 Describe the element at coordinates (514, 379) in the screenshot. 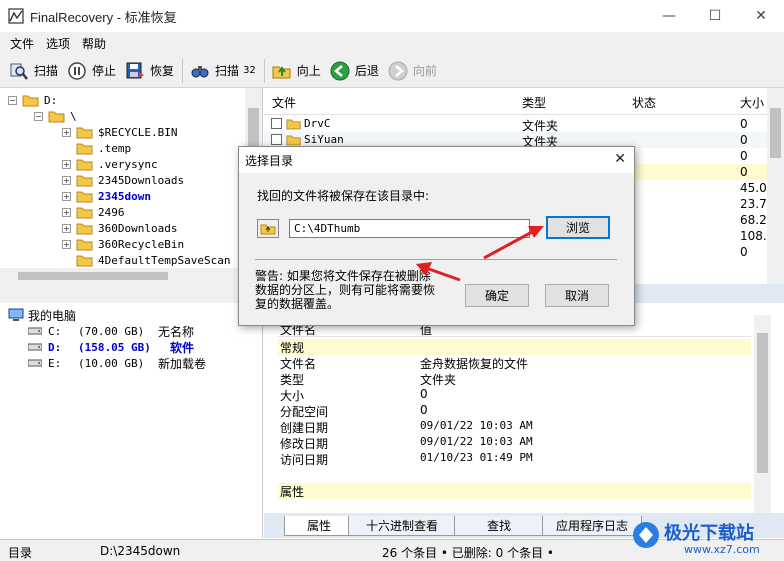

I see `property-row: 类型 文件夹` at that location.